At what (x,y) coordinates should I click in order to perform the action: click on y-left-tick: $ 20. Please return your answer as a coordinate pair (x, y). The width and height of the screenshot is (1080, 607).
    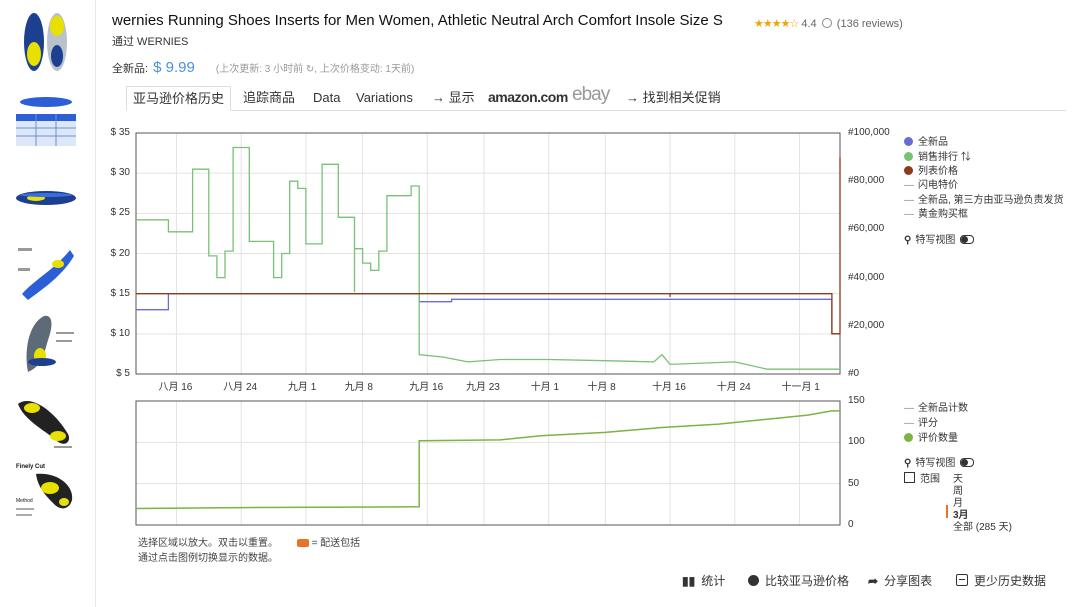
    Looking at the image, I should click on (120, 253).